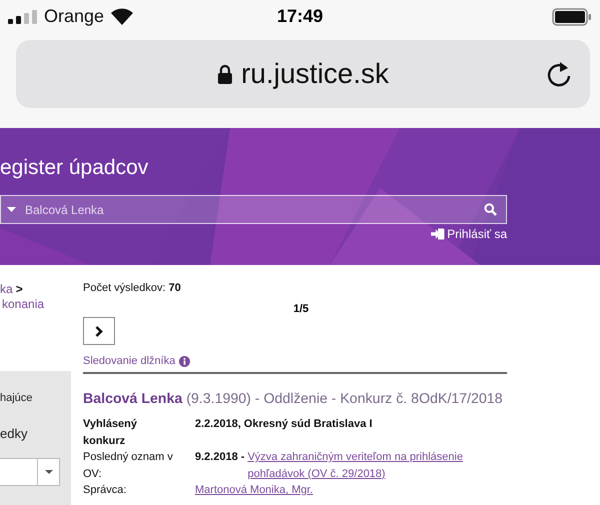 This screenshot has height=505, width=600. Describe the element at coordinates (110, 432) in the screenshot. I see `field-label: Vyhlásený konkurz` at that location.